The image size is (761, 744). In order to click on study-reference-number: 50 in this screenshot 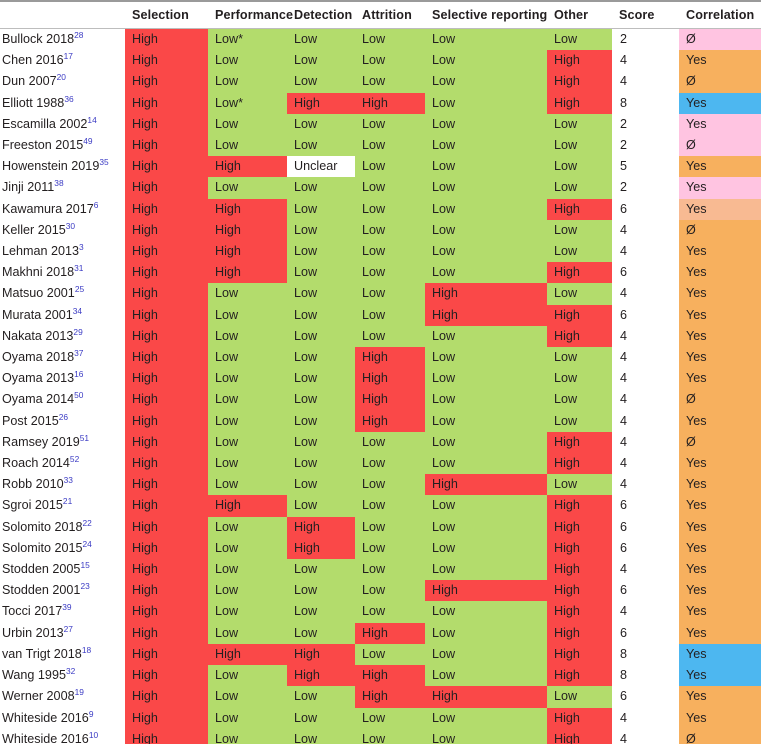, I will do `click(79, 395)`.